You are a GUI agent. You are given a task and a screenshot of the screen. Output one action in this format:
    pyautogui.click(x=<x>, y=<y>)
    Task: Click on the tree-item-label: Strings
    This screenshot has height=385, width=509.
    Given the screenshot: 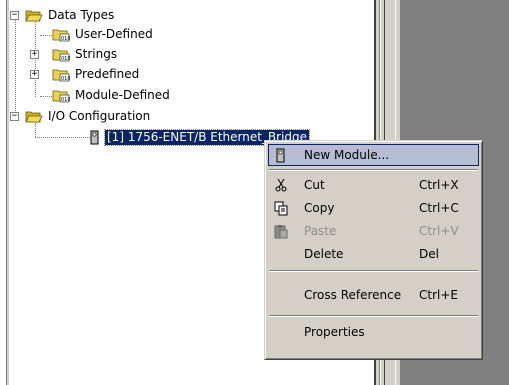 What is the action you would take?
    pyautogui.click(x=96, y=54)
    